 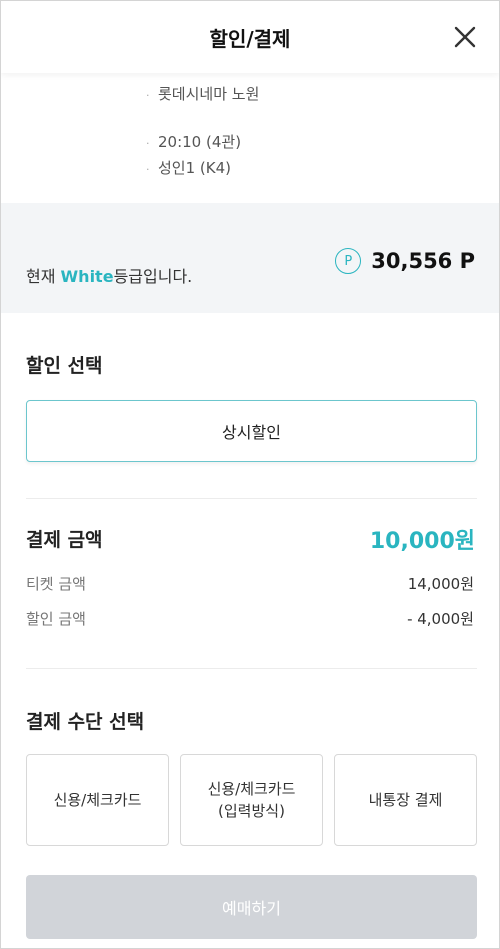 I want to click on point-value: 30,556 P, so click(x=423, y=261).